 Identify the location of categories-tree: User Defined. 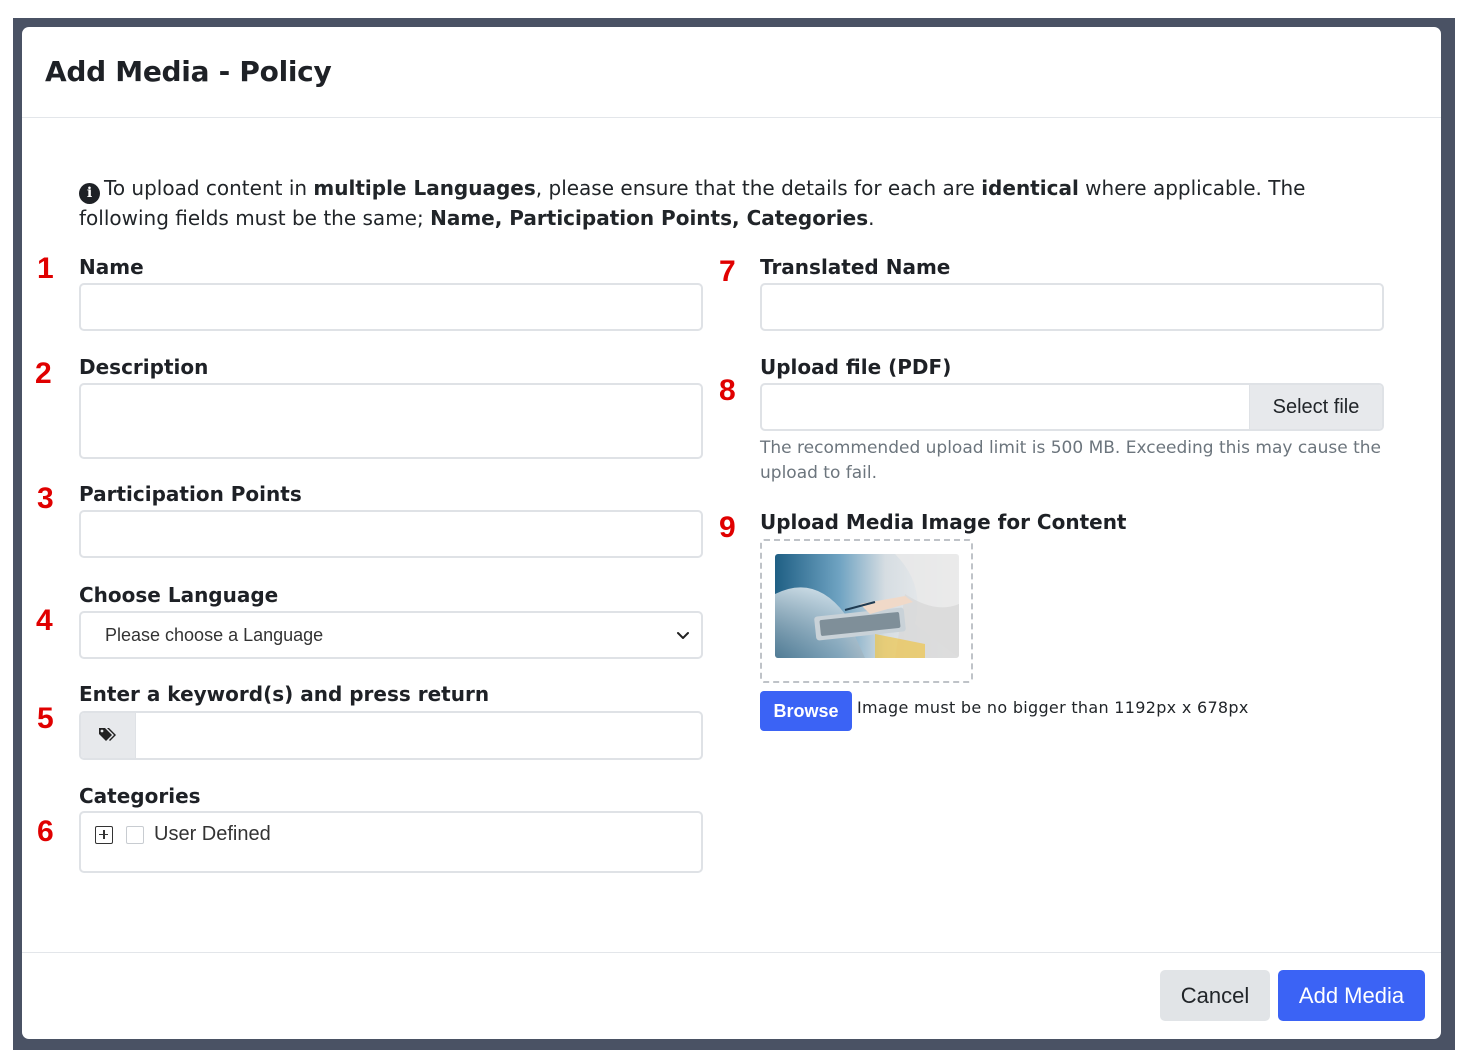
(391, 842).